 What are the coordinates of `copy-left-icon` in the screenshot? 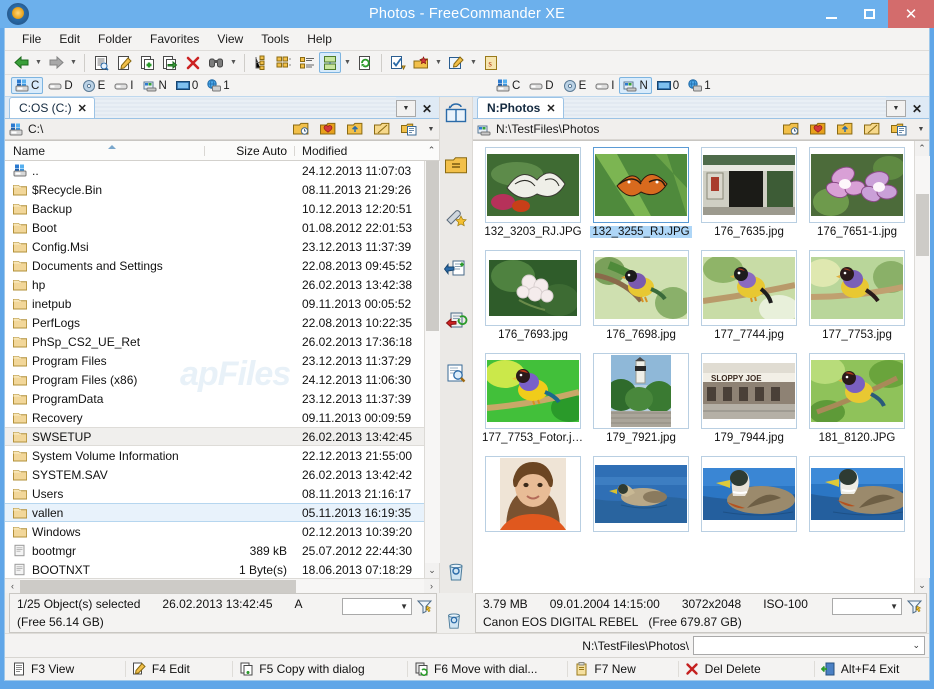 It's located at (456, 270).